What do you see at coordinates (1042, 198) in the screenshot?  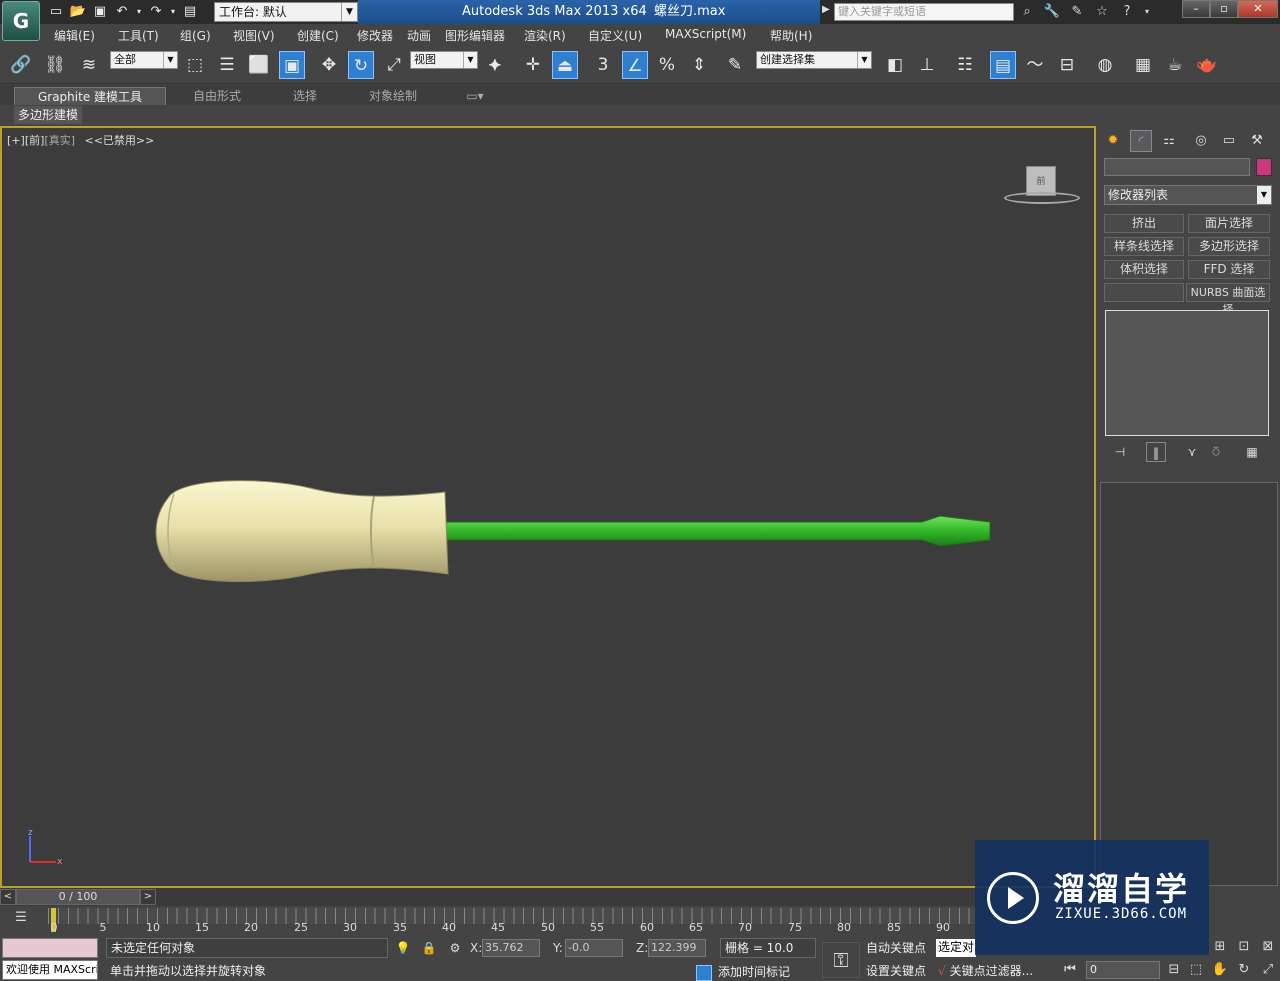 I see `viewcube-compass-ring` at bounding box center [1042, 198].